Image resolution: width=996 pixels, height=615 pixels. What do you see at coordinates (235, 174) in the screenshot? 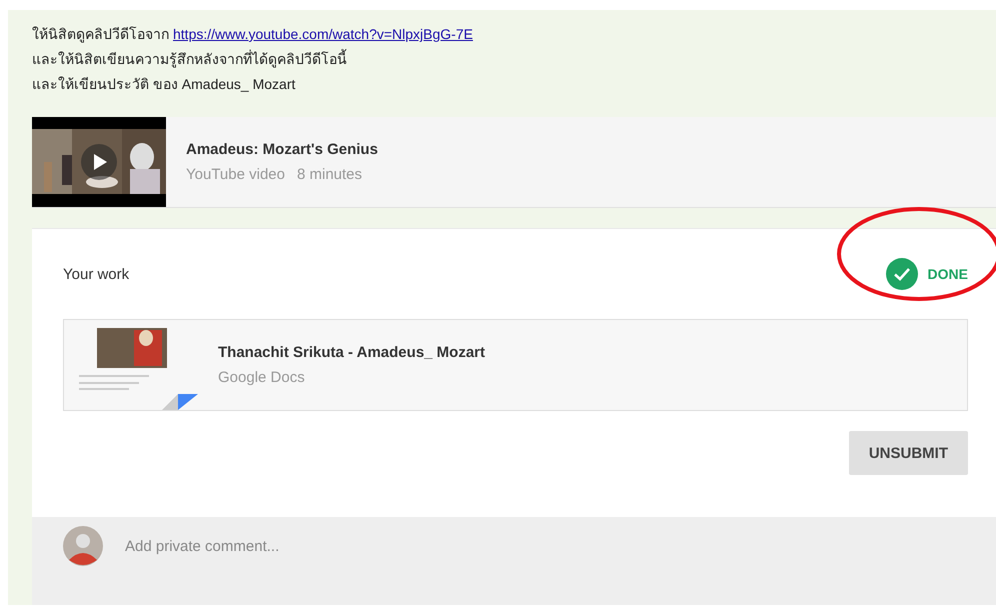
I see `video-source: YouTube video` at bounding box center [235, 174].